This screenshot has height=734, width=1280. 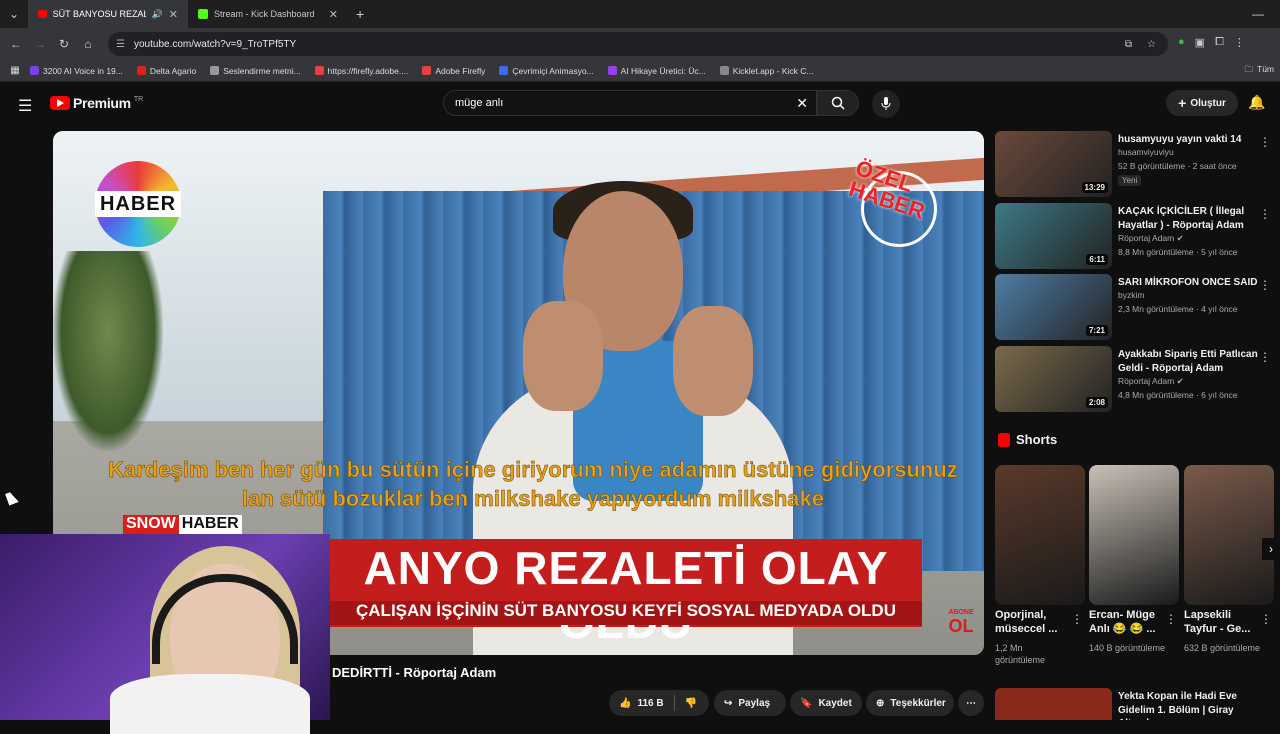 I want to click on search-button, so click(x=838, y=103).